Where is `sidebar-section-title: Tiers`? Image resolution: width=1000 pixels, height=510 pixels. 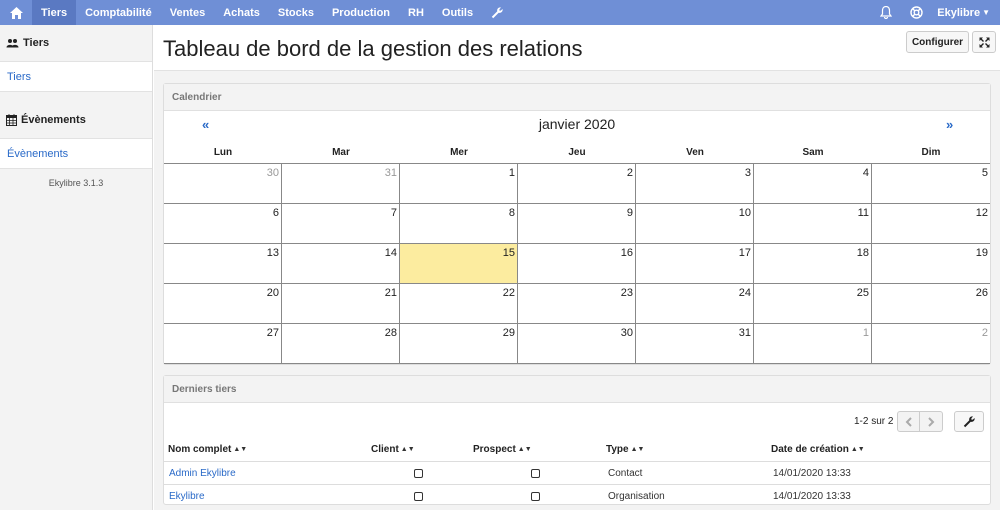
sidebar-section-title: Tiers is located at coordinates (36, 43).